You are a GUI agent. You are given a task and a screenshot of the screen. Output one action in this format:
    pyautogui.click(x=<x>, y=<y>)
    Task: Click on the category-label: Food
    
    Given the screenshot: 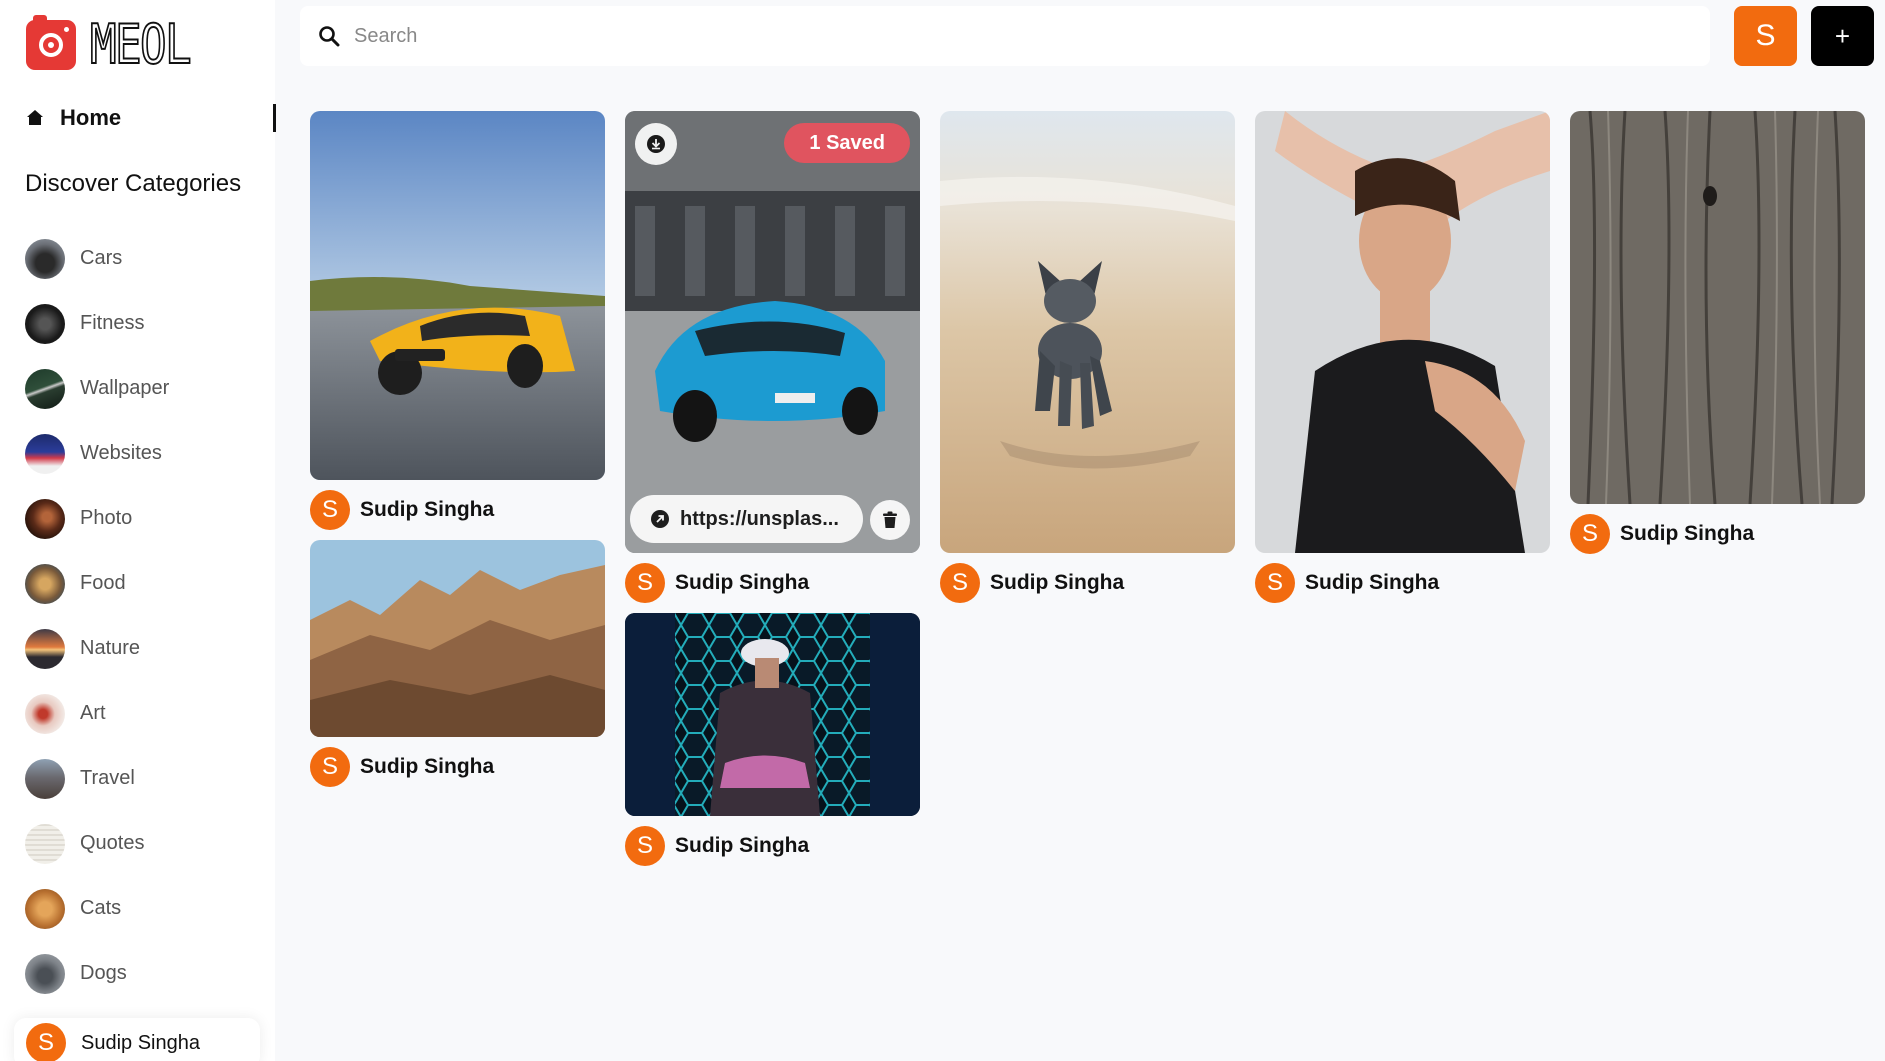 What is the action you would take?
    pyautogui.click(x=103, y=583)
    